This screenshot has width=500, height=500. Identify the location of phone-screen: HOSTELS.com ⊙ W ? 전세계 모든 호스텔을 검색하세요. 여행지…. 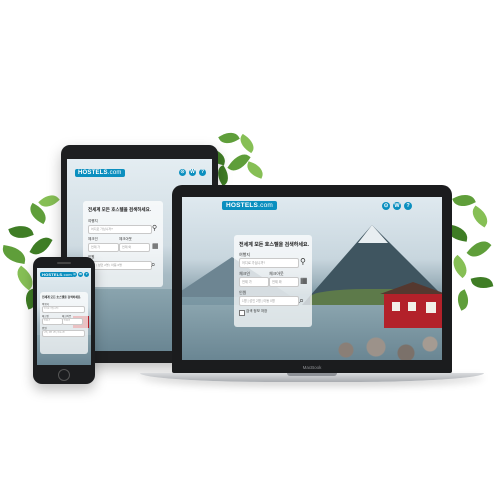
(64, 316).